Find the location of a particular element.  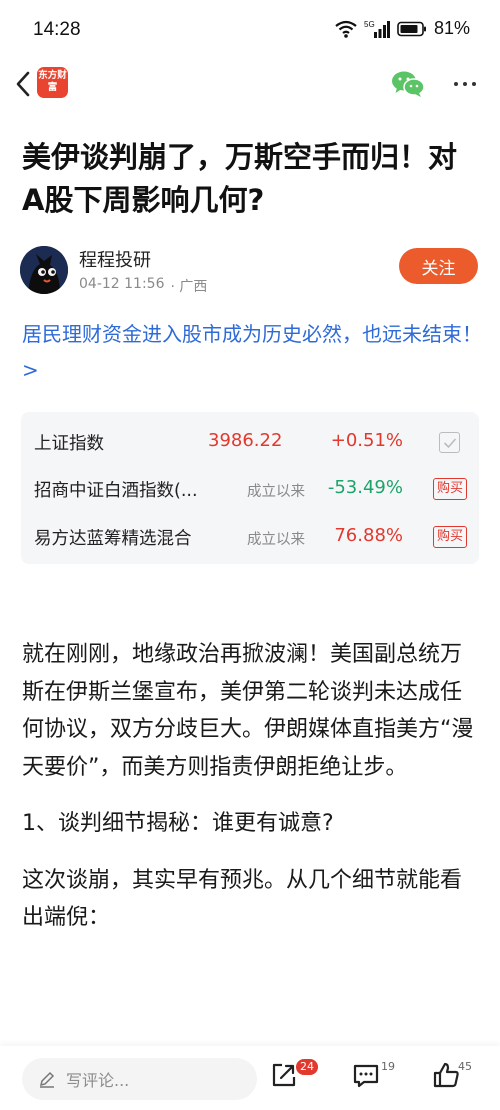

add-watchlist-checkbox is located at coordinates (449, 442).